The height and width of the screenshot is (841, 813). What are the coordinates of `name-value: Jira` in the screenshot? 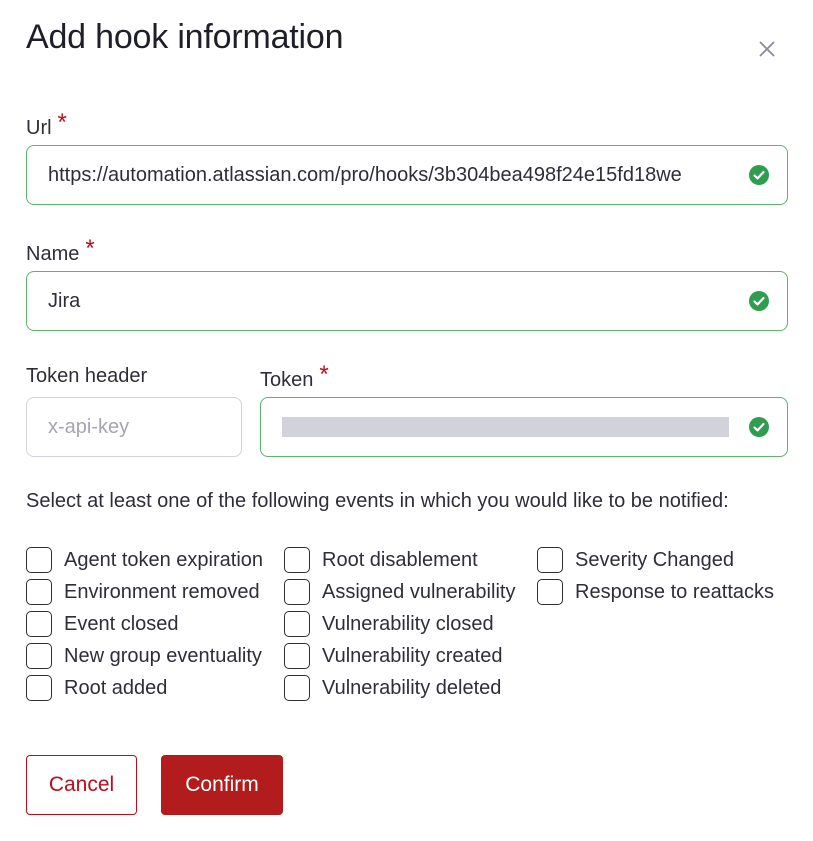 It's located at (64, 300).